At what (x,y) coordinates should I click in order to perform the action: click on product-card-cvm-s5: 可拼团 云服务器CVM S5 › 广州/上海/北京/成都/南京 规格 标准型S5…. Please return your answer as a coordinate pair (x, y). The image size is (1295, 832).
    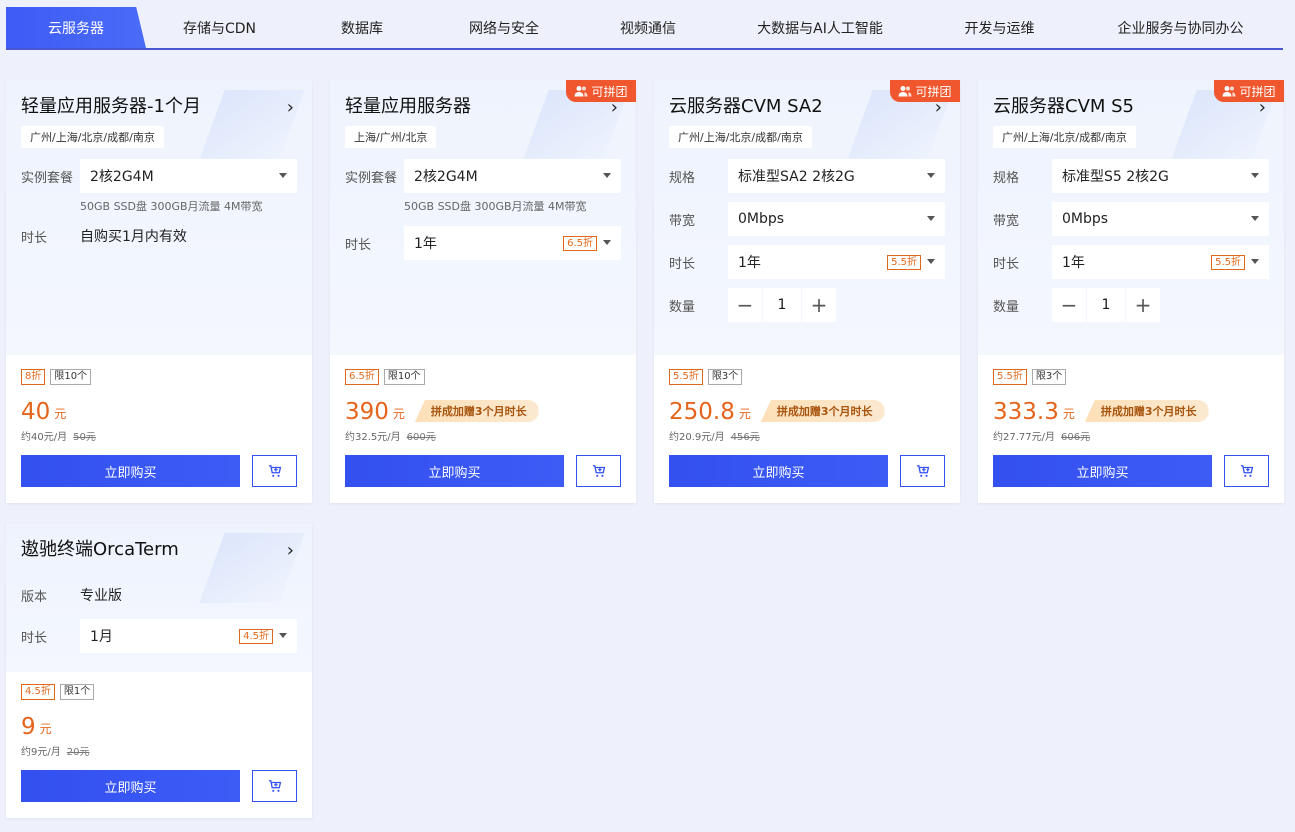
    Looking at the image, I should click on (1131, 291).